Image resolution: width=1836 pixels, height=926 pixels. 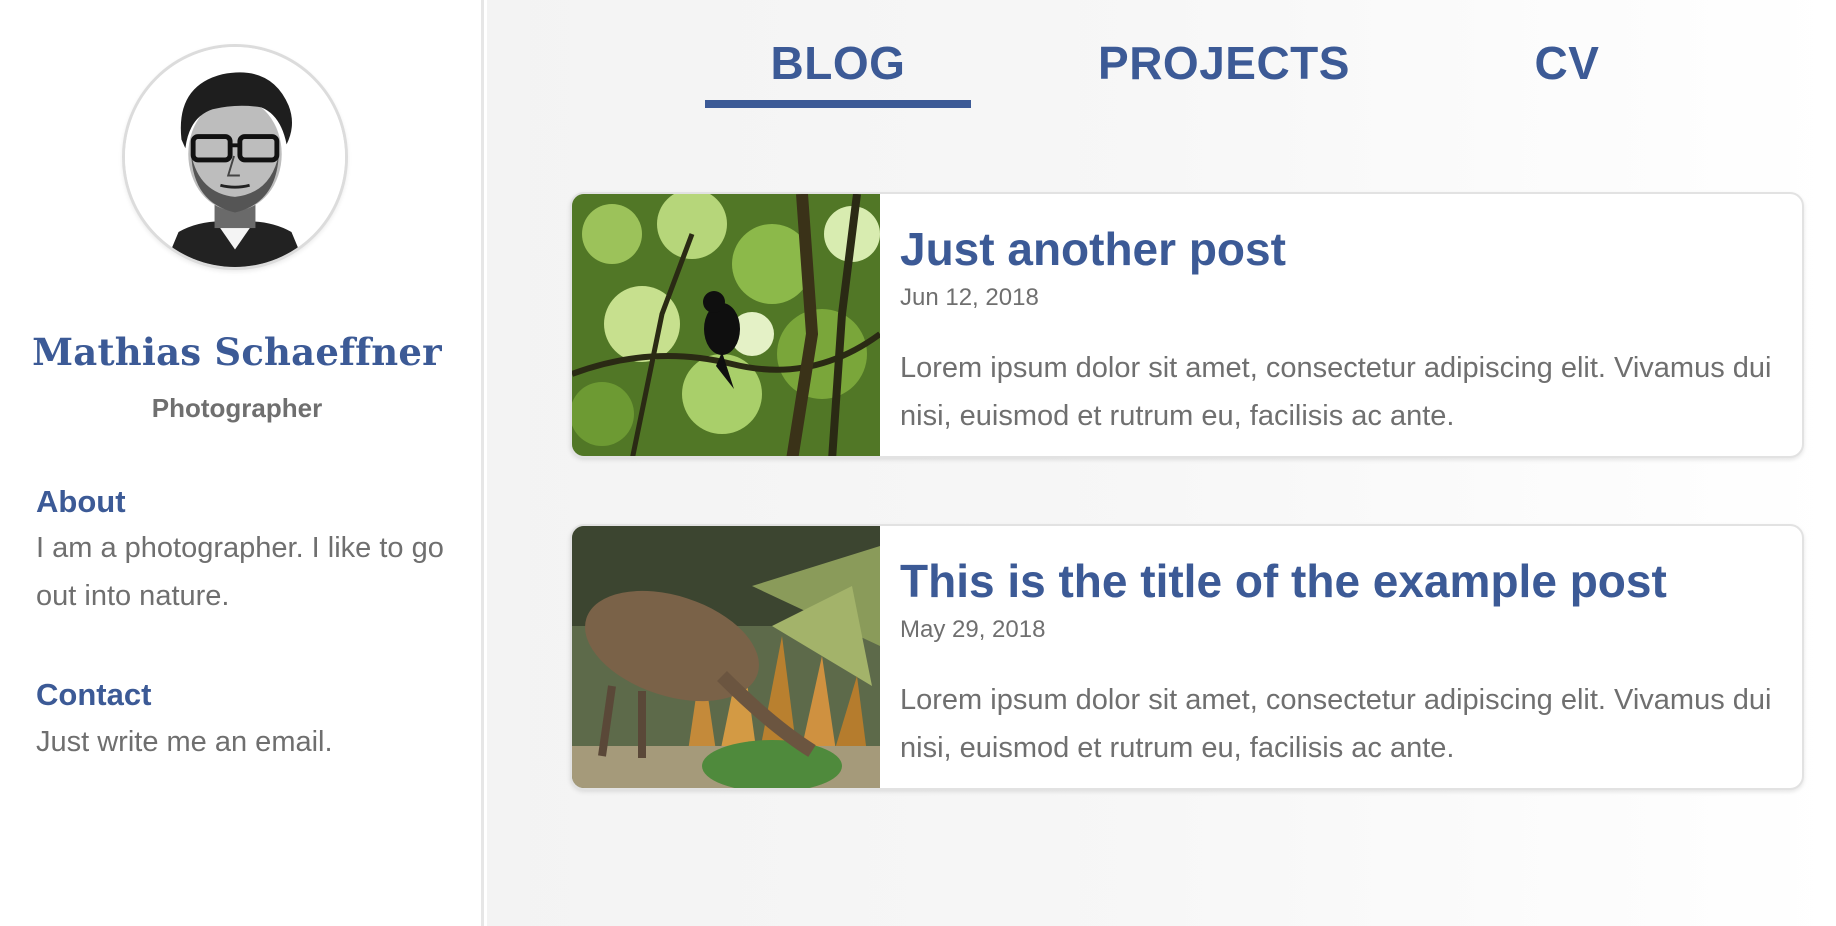 I want to click on post-date: Jun 12, 2018, so click(x=969, y=297).